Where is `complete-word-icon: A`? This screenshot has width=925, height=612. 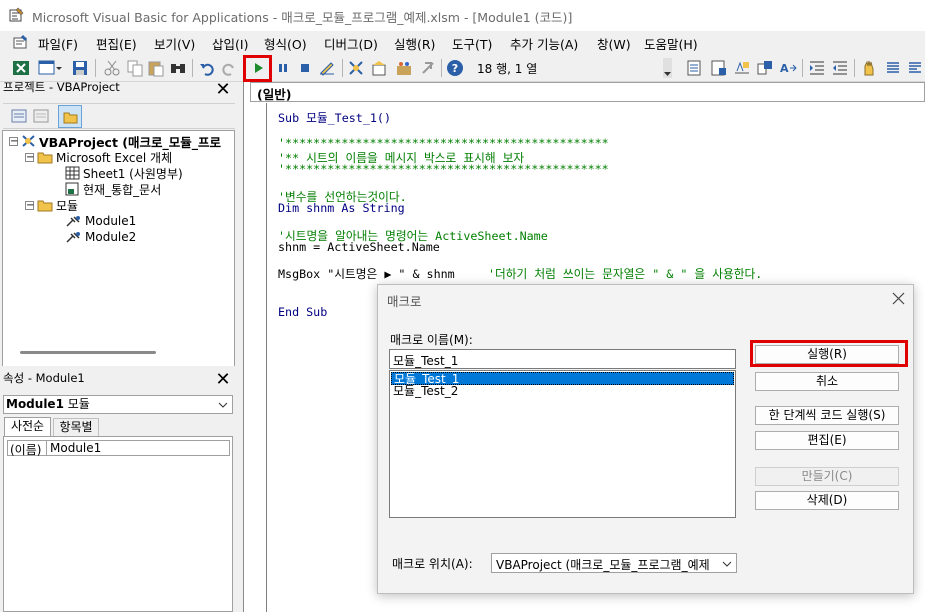 complete-word-icon: A is located at coordinates (788, 68).